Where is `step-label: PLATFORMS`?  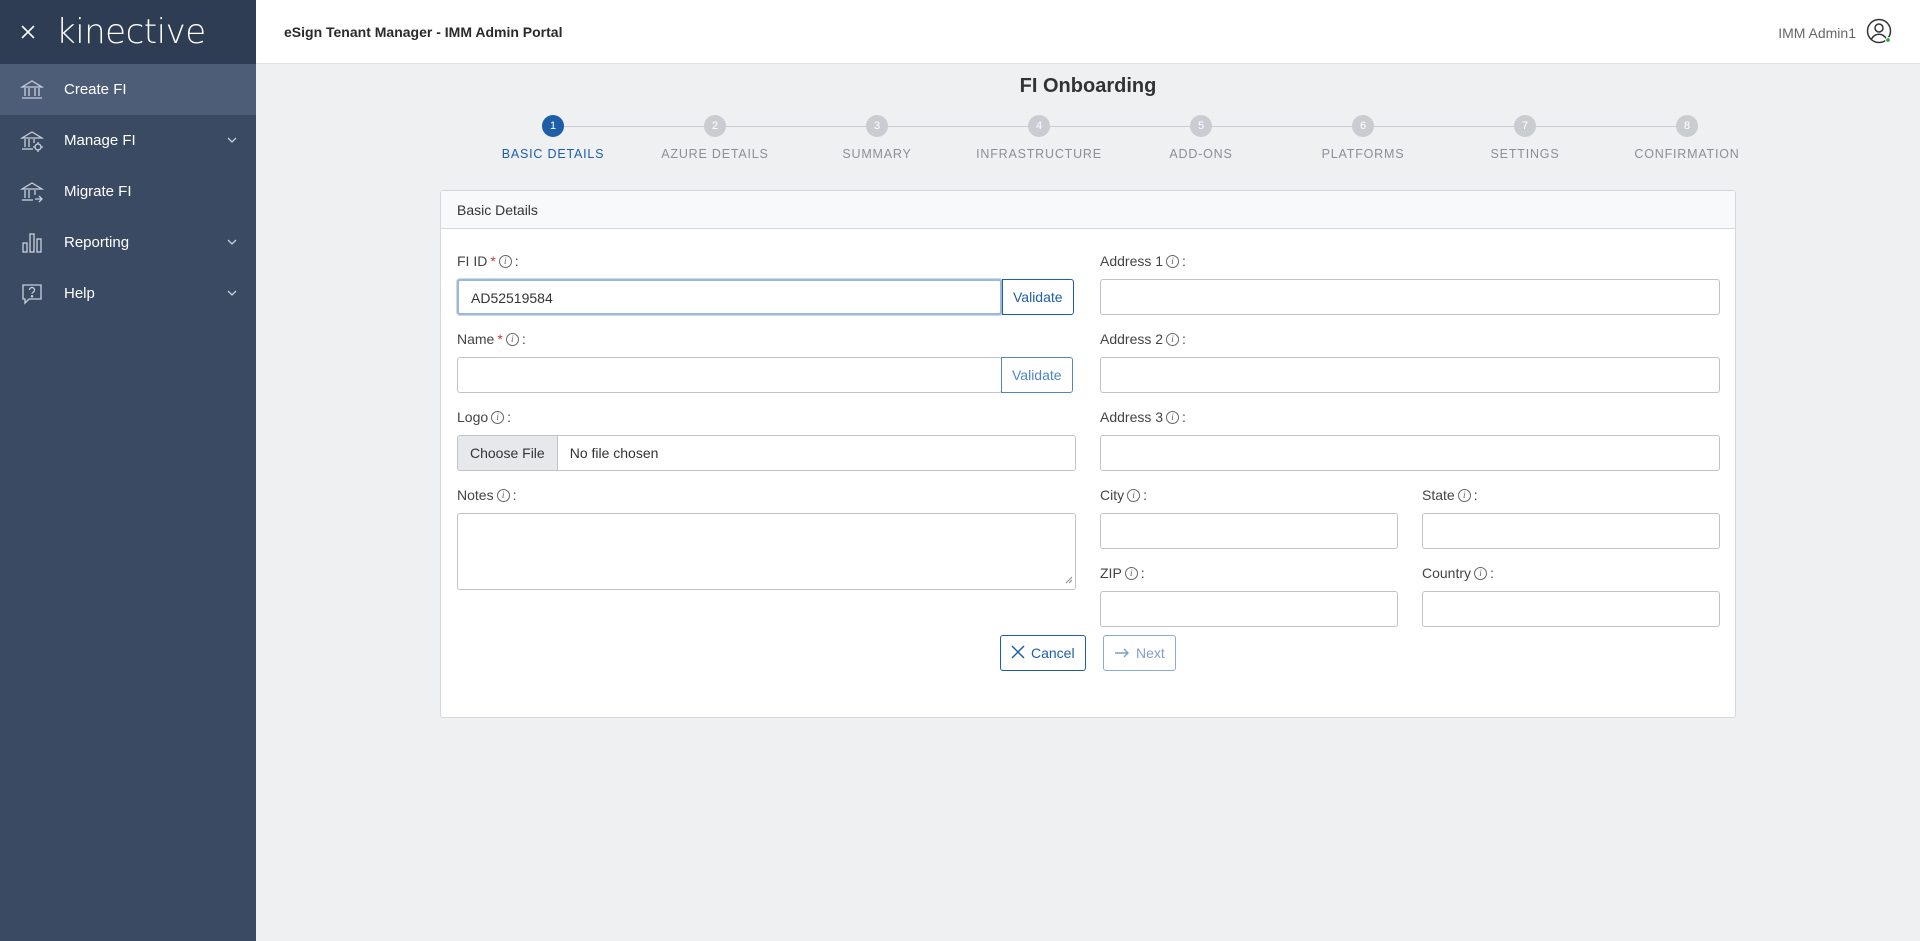 step-label: PLATFORMS is located at coordinates (1363, 154).